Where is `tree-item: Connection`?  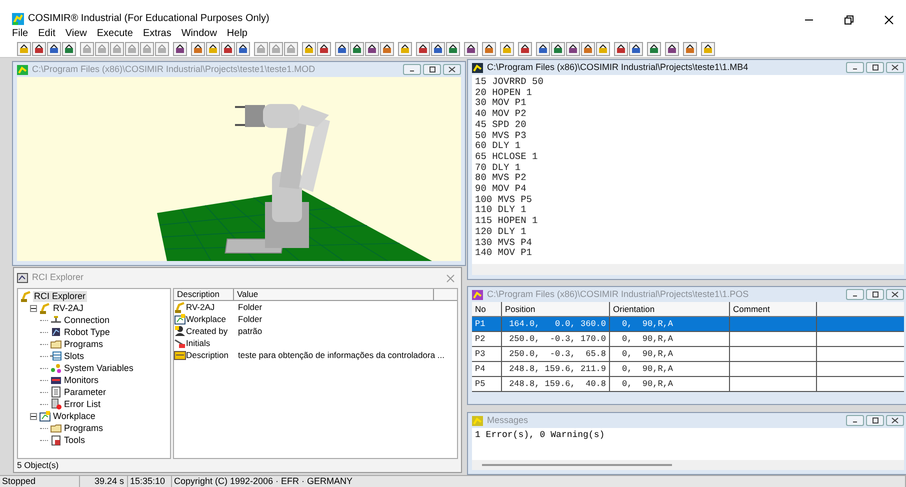 tree-item: Connection is located at coordinates (87, 320).